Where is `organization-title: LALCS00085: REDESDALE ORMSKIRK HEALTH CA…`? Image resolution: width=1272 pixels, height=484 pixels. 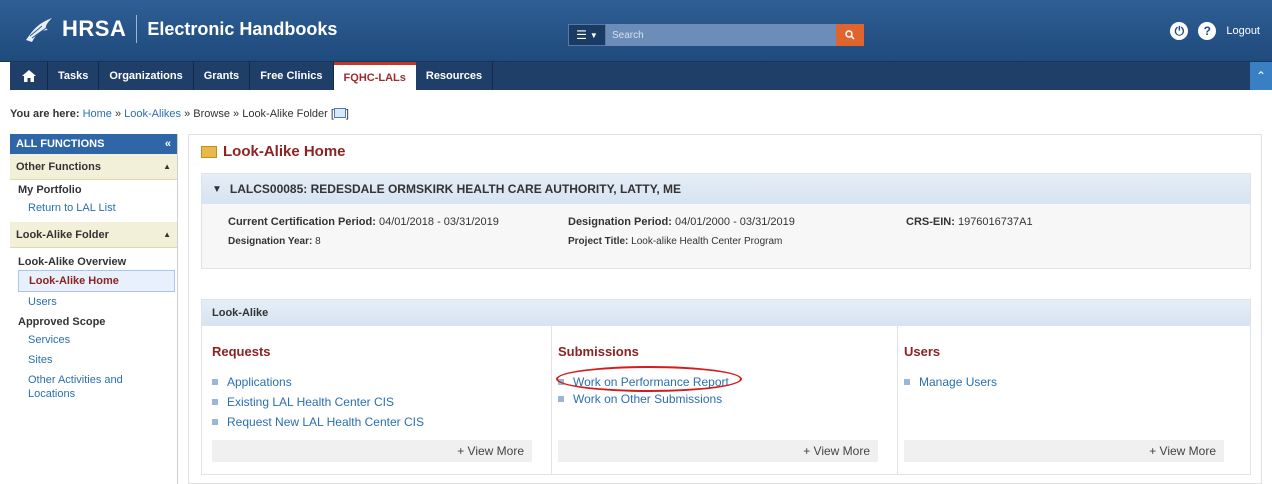
organization-title: LALCS00085: REDESDALE ORMSKIRK HEALTH CA… is located at coordinates (455, 189).